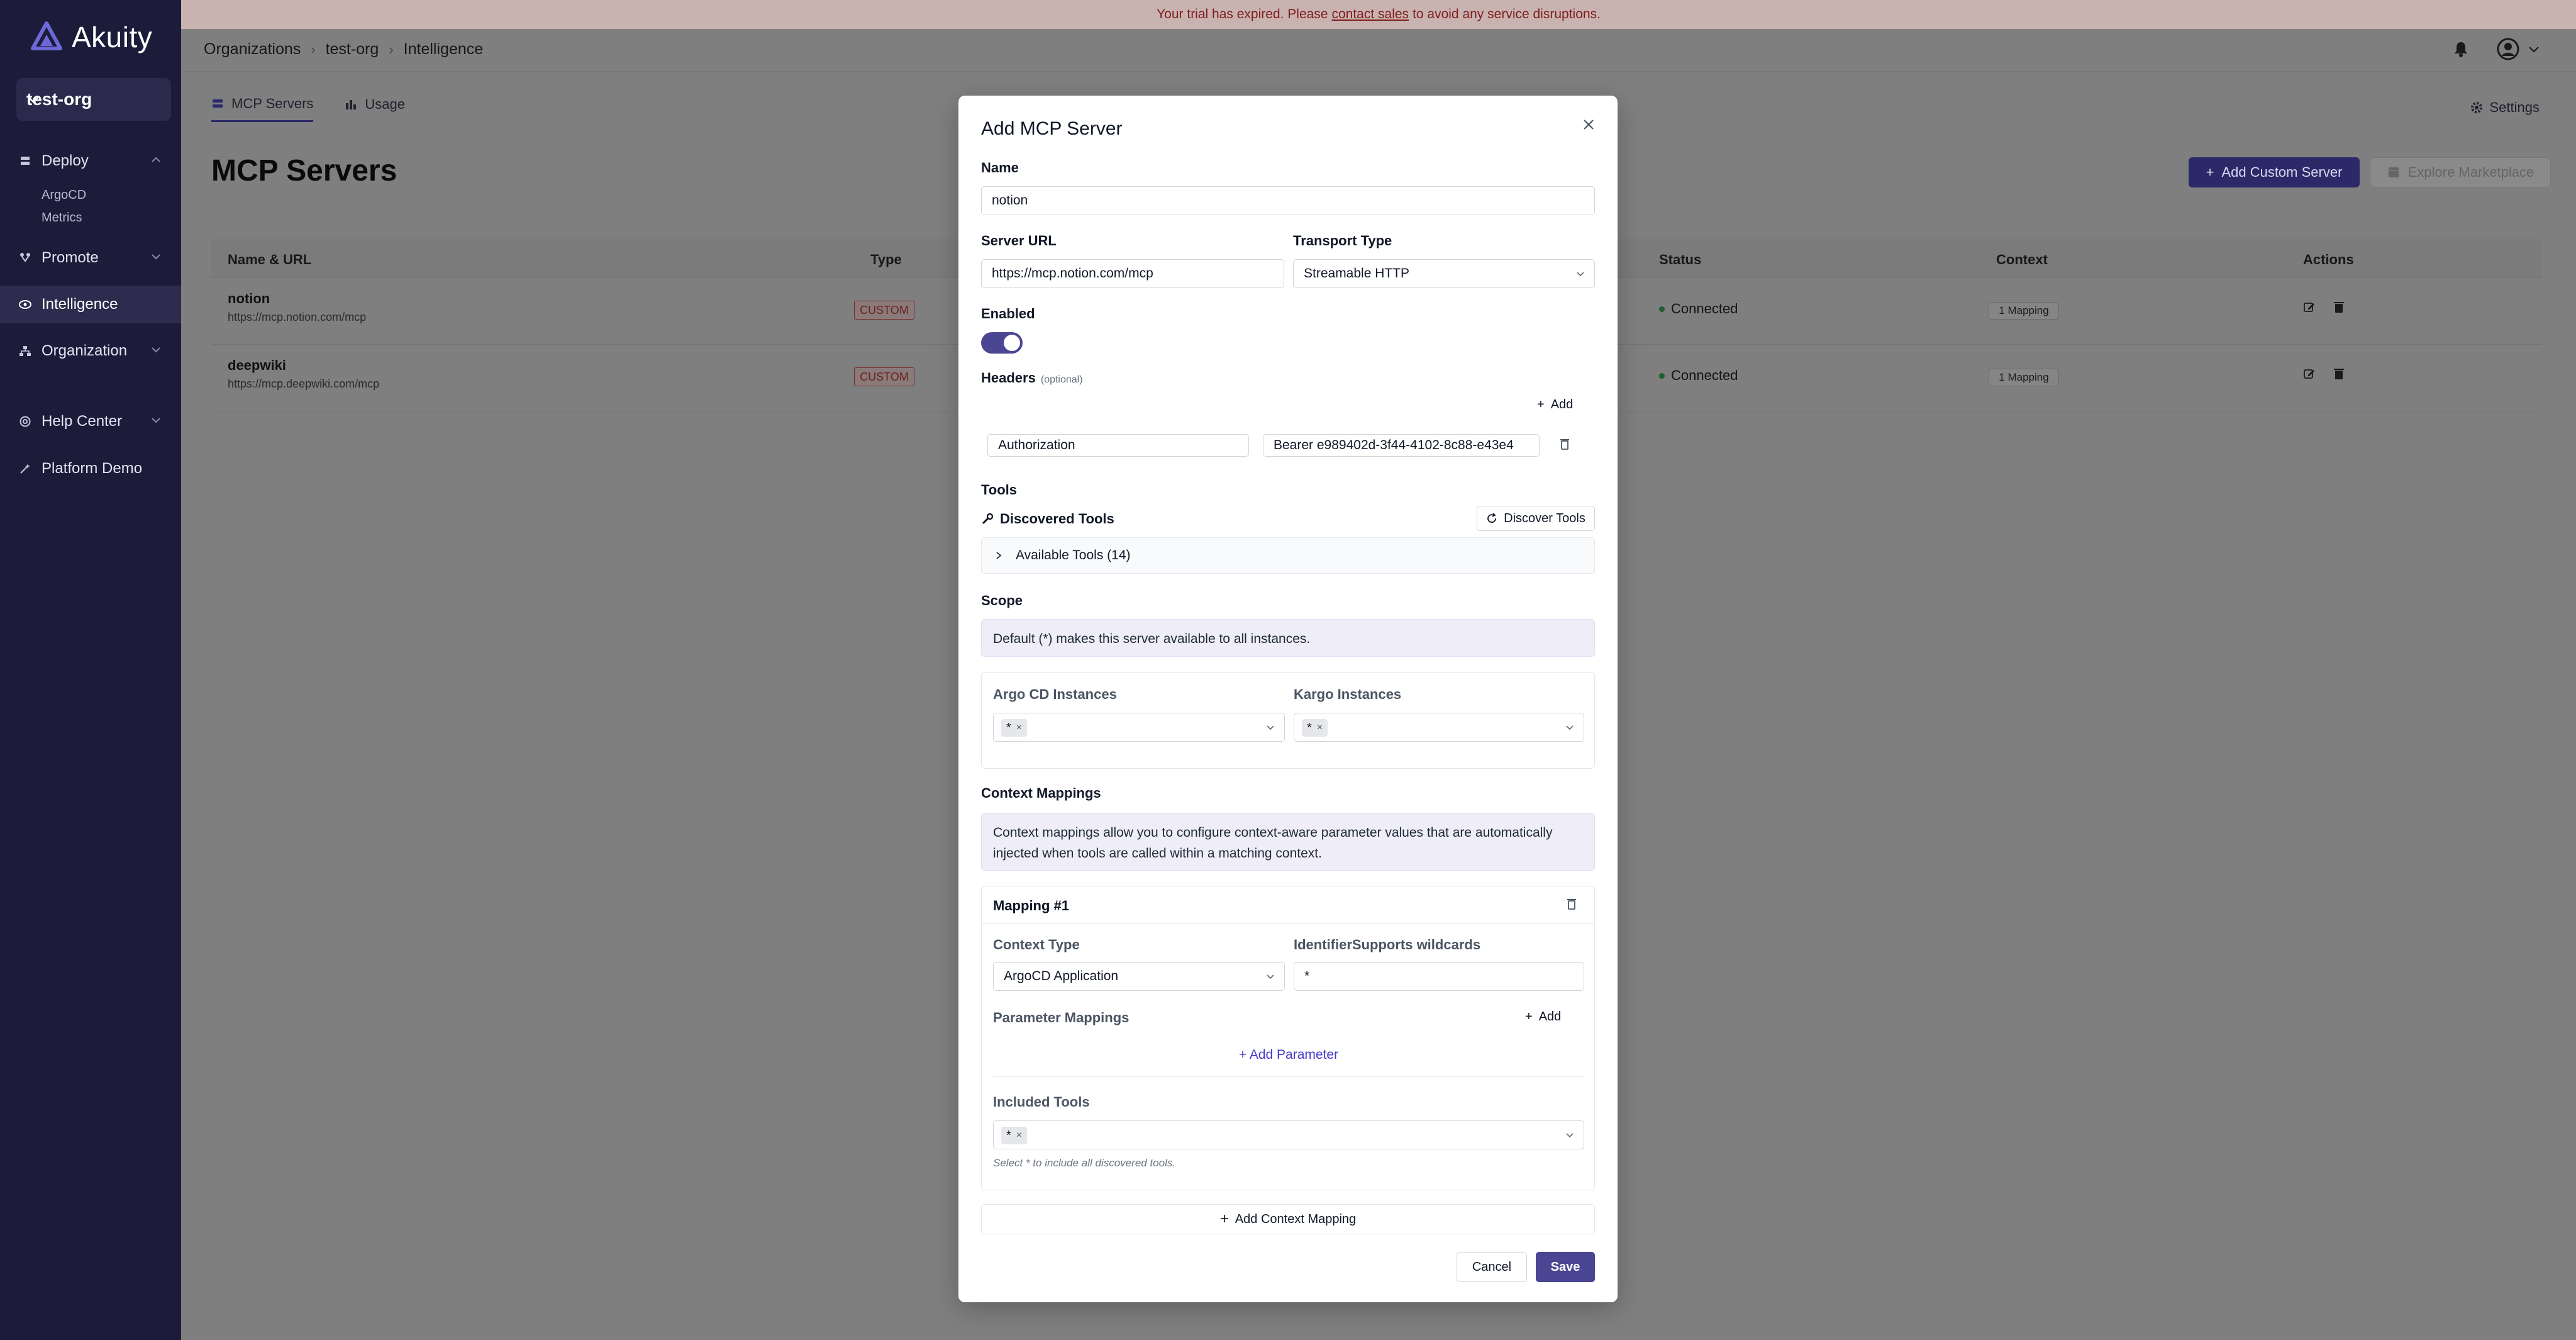  What do you see at coordinates (1543, 1017) in the screenshot?
I see `add-parameter-mapping-button: + Add` at bounding box center [1543, 1017].